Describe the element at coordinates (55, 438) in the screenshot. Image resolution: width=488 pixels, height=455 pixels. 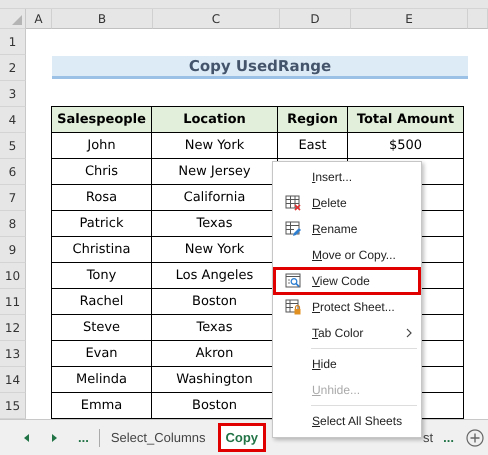
I see `scroll-right-icon` at that location.